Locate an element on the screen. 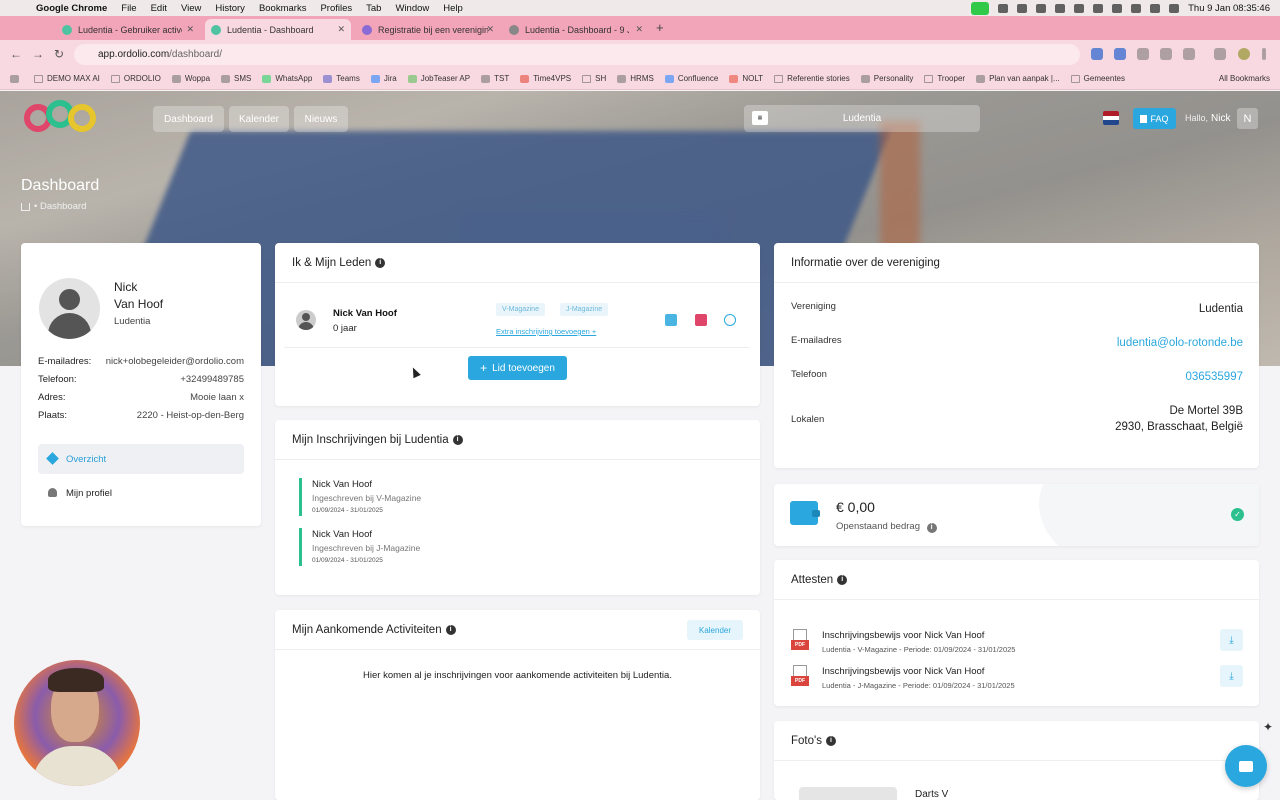  bluetooth-icon is located at coordinates (1117, 8).